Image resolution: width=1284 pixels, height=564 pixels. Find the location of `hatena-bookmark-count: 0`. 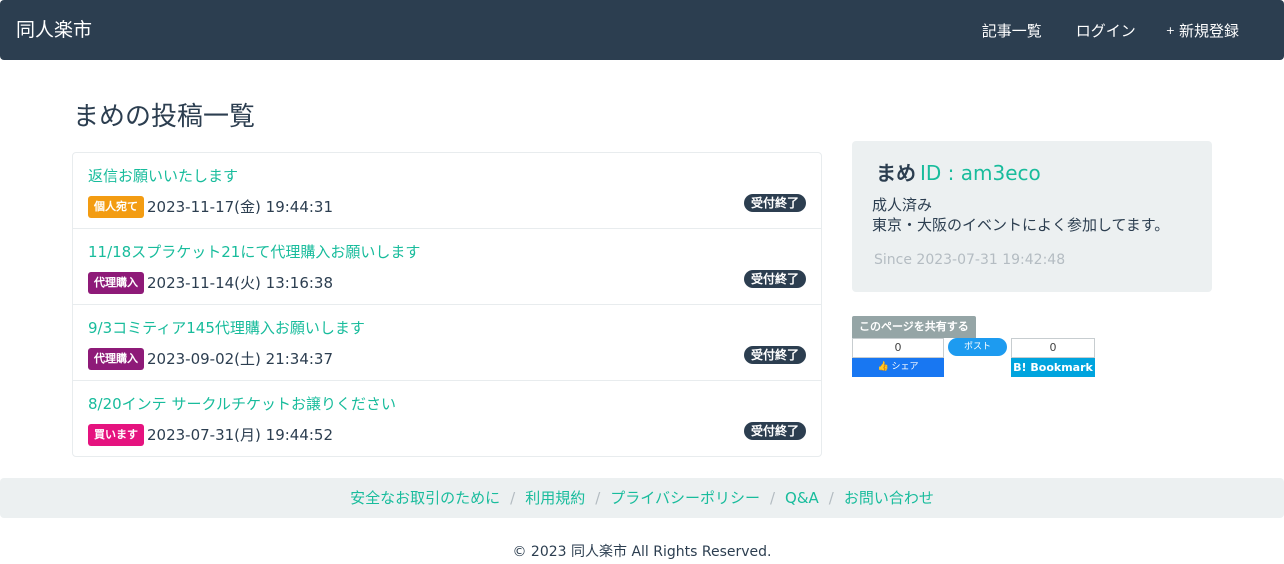

hatena-bookmark-count: 0 is located at coordinates (1053, 348).